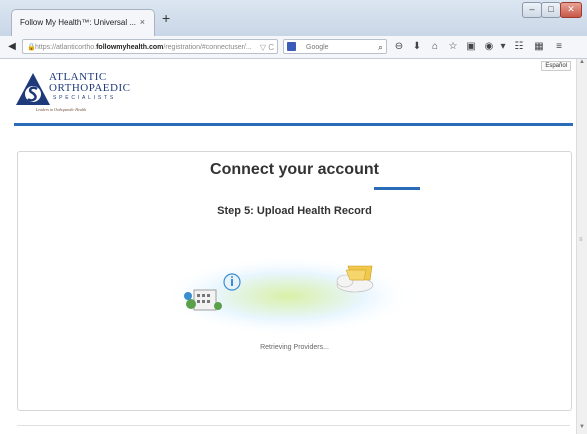  What do you see at coordinates (380, 47) in the screenshot?
I see `search-icon: ⌕` at bounding box center [380, 47].